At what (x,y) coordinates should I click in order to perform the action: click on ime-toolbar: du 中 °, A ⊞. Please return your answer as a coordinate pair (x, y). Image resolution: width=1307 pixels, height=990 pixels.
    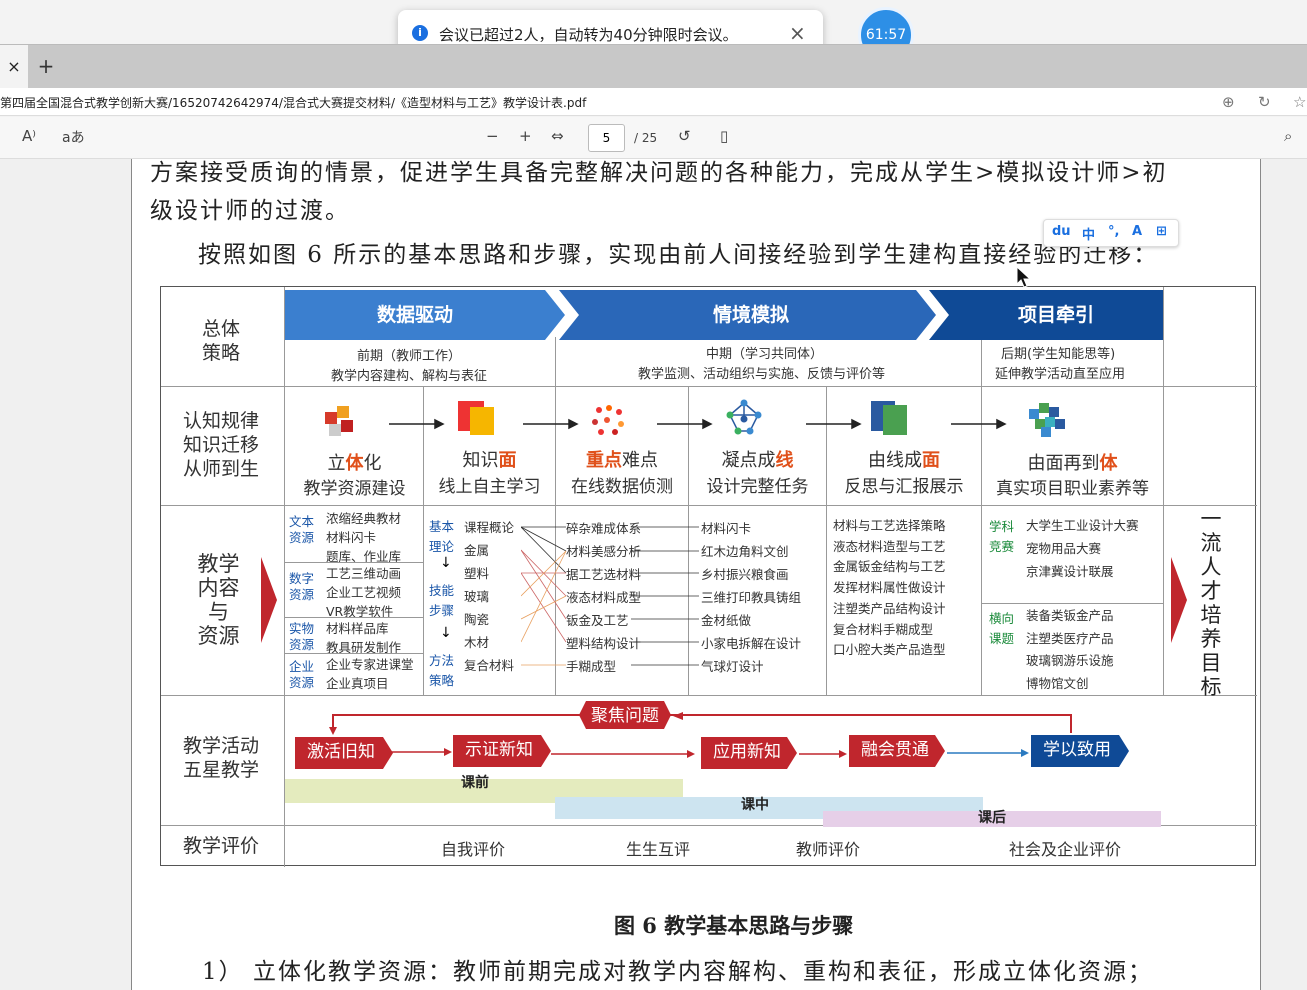
    Looking at the image, I should click on (1111, 233).